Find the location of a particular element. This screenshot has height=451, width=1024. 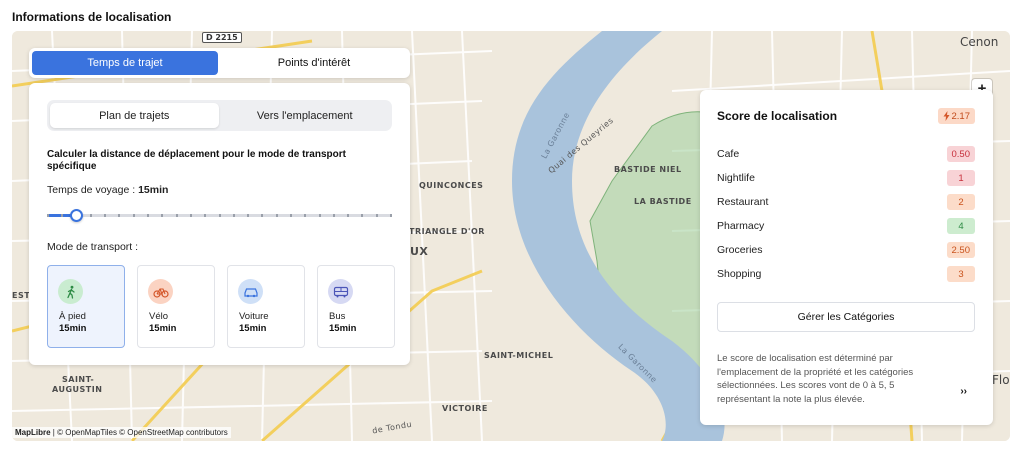

sub-tabs: Plan de trajets Vers l'emplacement is located at coordinates (219, 115).